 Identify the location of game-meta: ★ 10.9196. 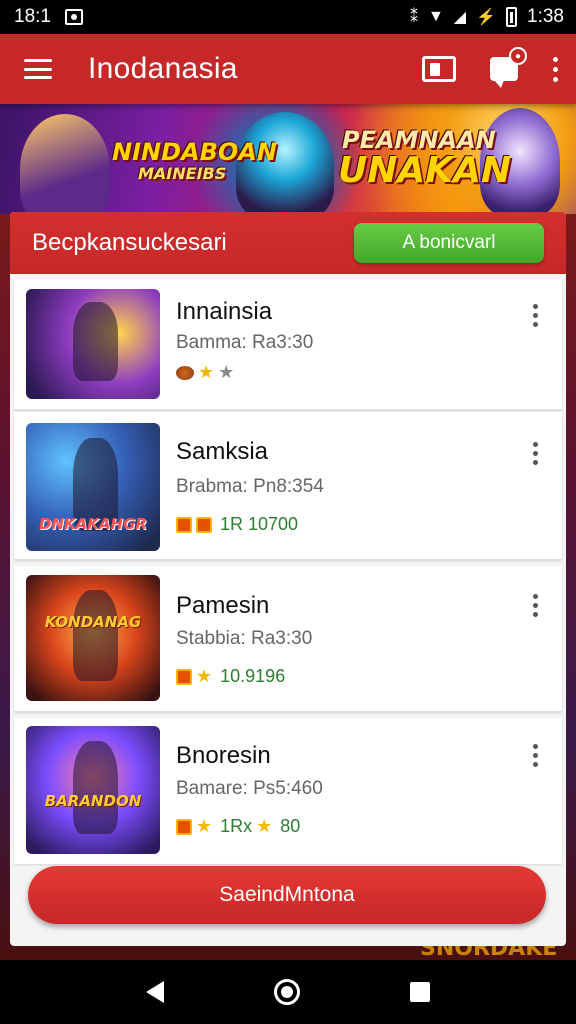
(230, 676).